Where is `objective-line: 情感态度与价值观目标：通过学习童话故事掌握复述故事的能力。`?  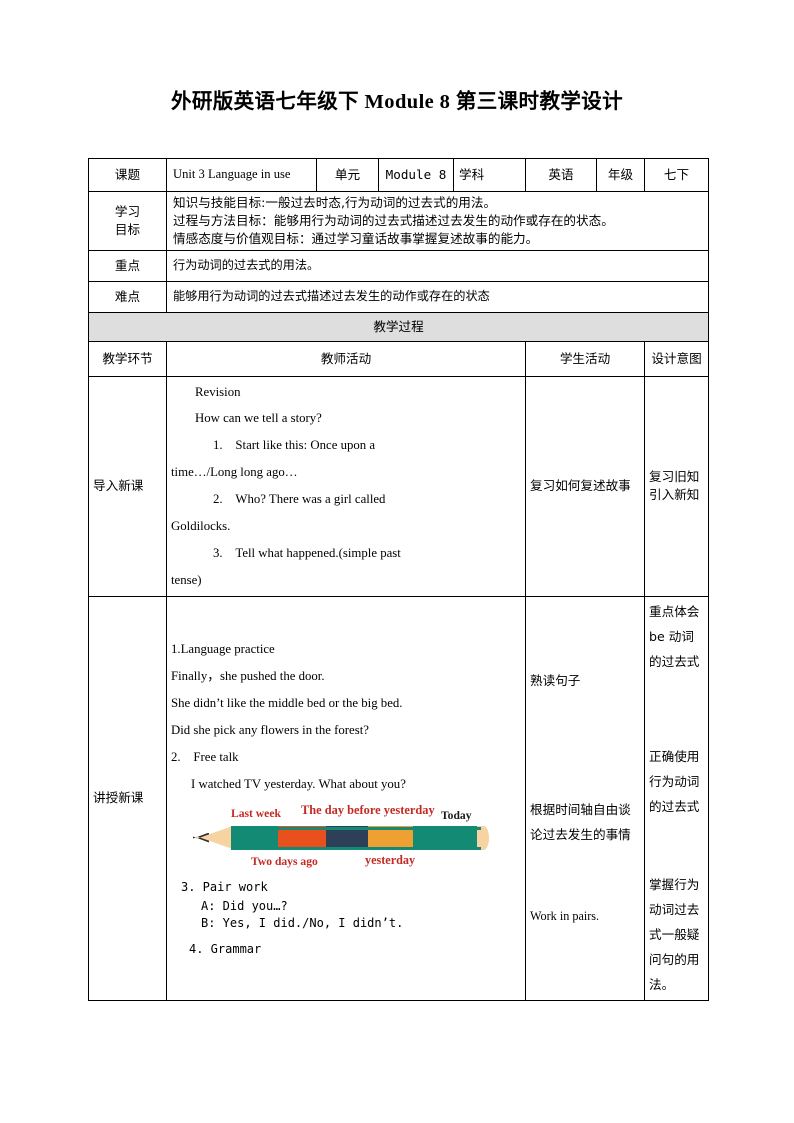 objective-line: 情感态度与价值观目标：通过学习童话故事掌握复述故事的能力。 is located at coordinates (356, 238).